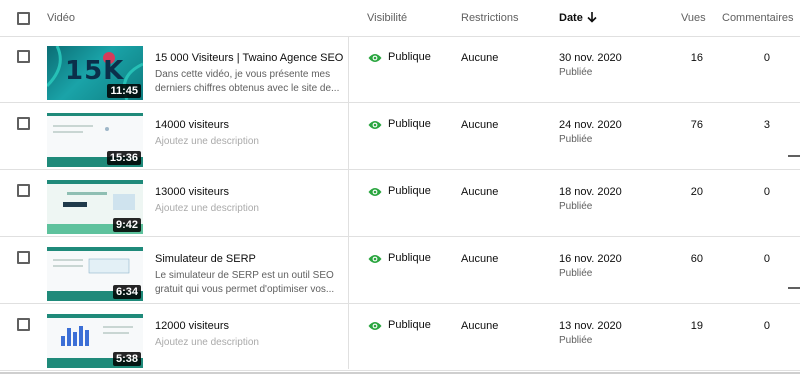 This screenshot has height=376, width=800. I want to click on sort-down-arrow-icon, so click(592, 17).